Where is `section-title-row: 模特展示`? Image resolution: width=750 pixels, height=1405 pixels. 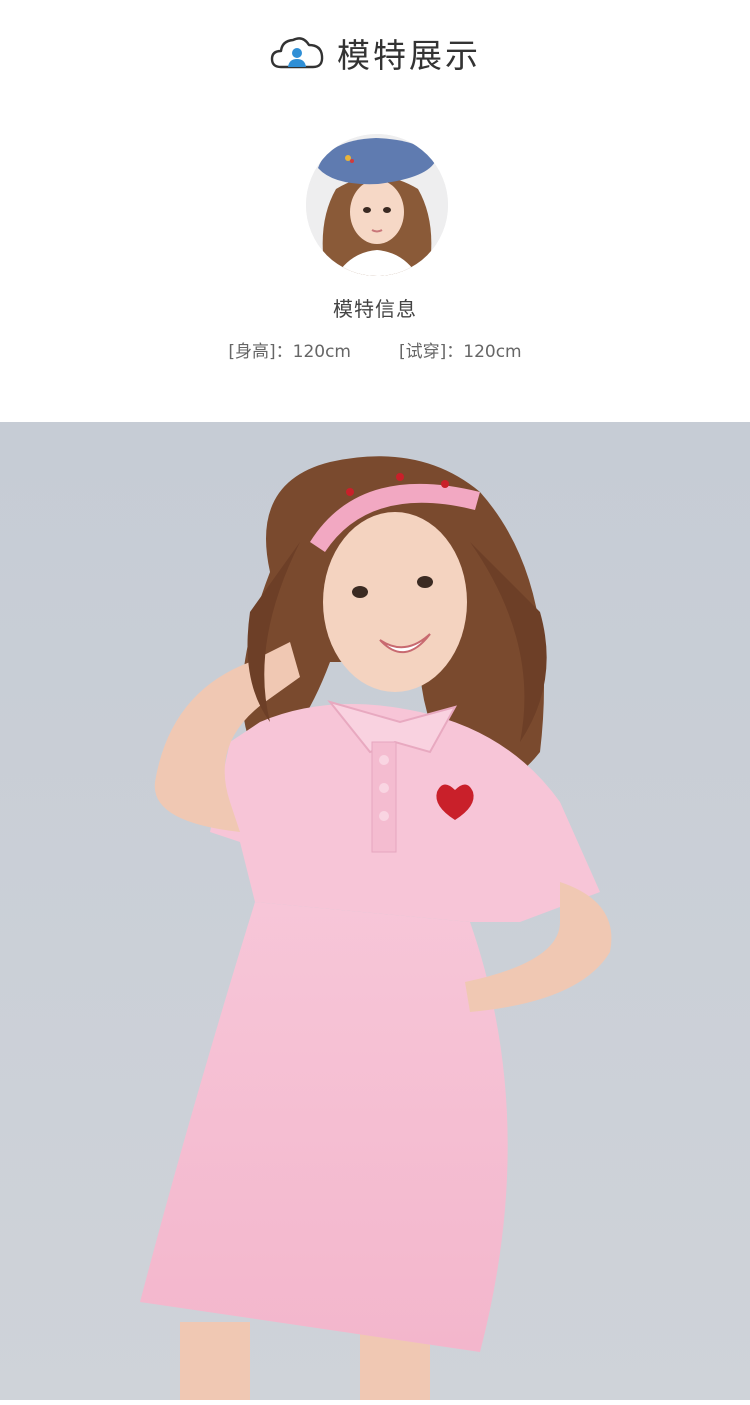
section-title-row: 模特展示 is located at coordinates (375, 53).